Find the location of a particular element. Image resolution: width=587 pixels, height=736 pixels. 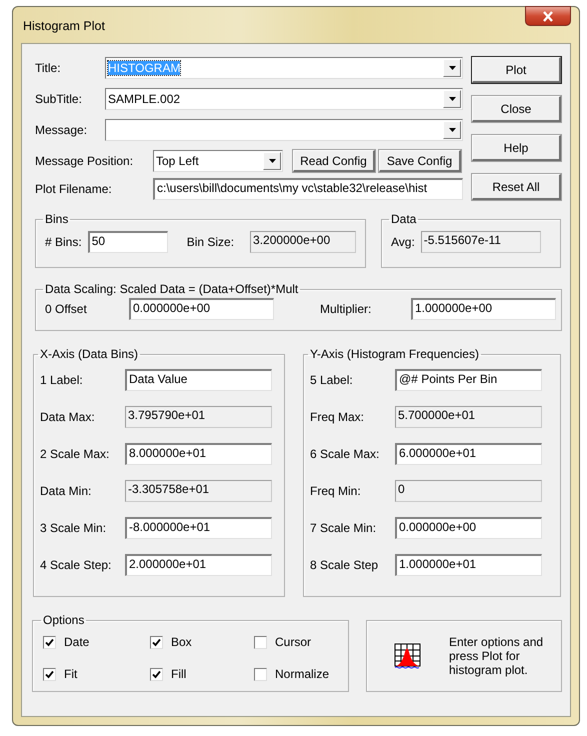

field-label: Data Min: is located at coordinates (66, 491).